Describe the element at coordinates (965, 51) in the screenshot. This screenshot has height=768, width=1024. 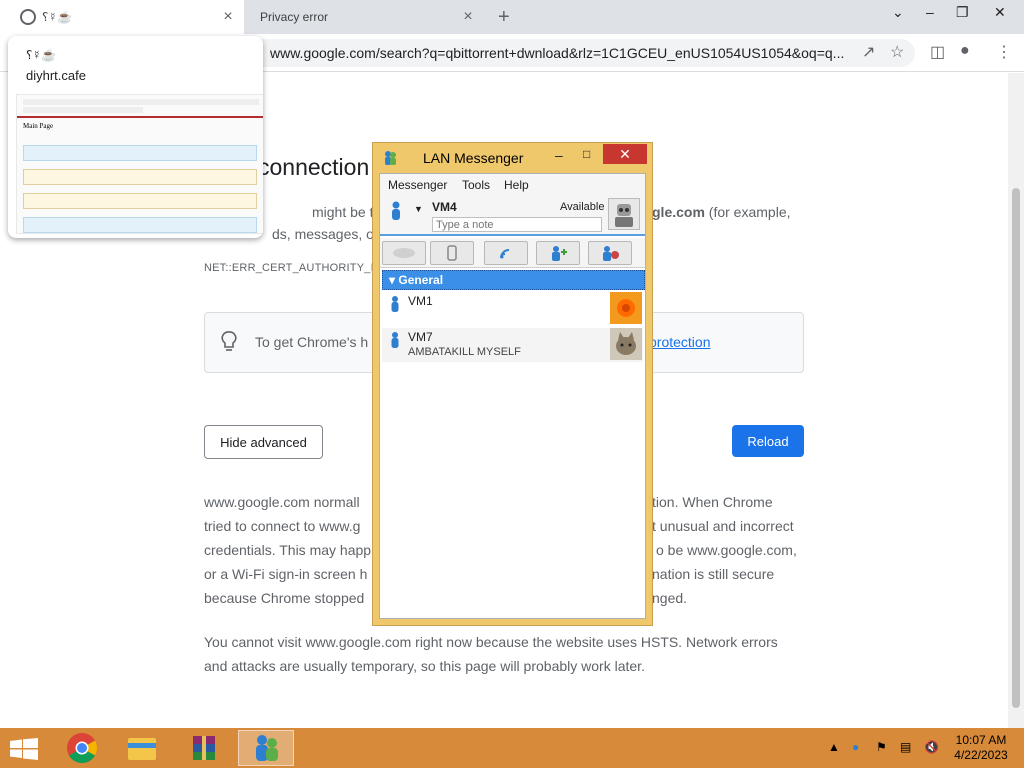
I see `profile-icon: ●` at that location.